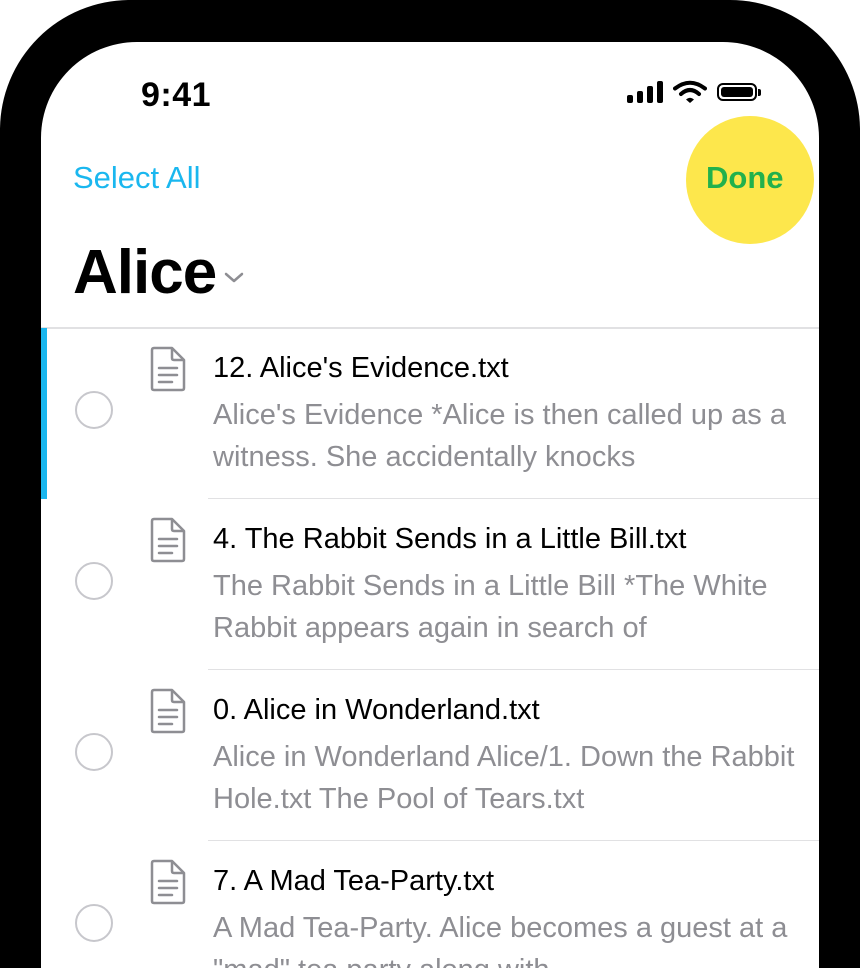 This screenshot has height=968, width=860. Describe the element at coordinates (234, 277) in the screenshot. I see `chevron-down-icon` at that location.